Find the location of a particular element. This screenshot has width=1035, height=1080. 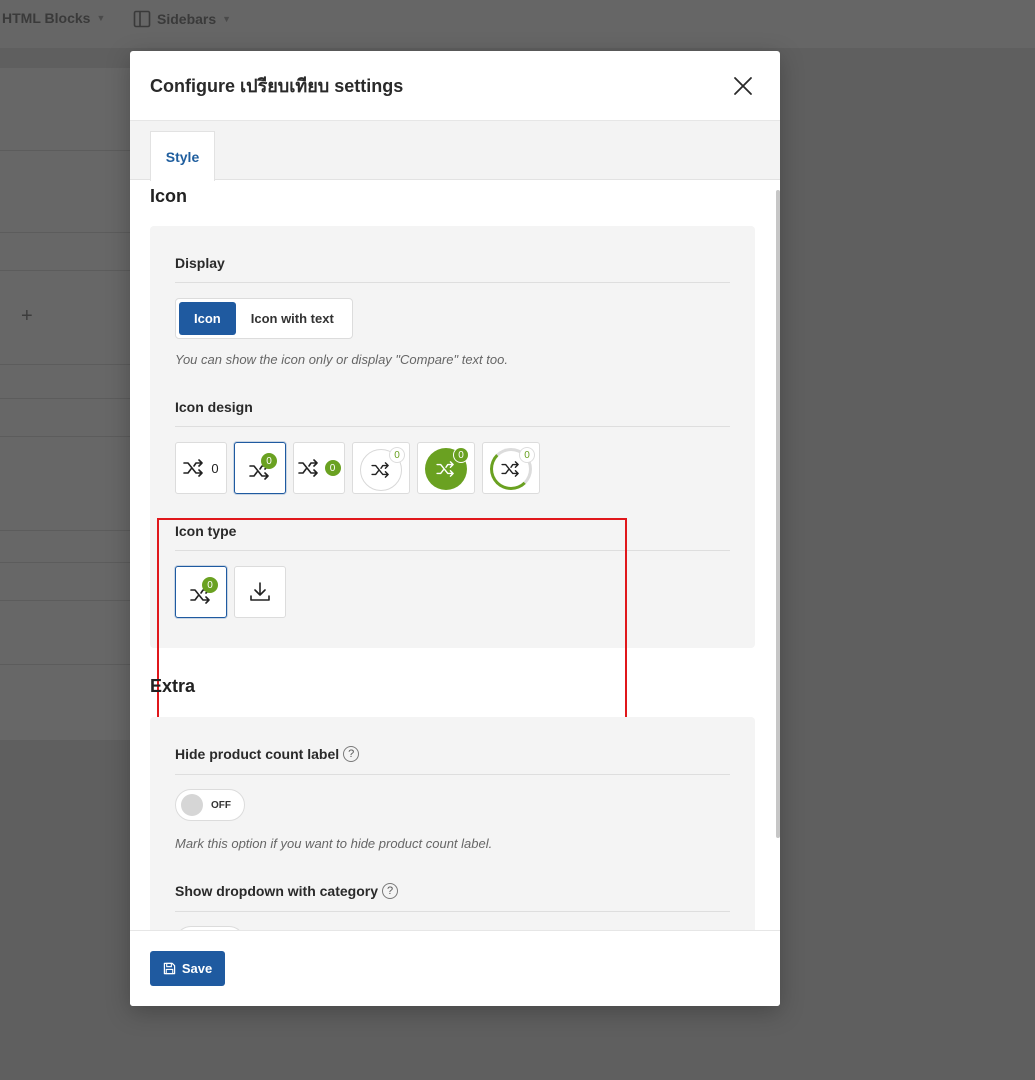

nav-sidebars: Sidebars ▼ is located at coordinates (182, 19).